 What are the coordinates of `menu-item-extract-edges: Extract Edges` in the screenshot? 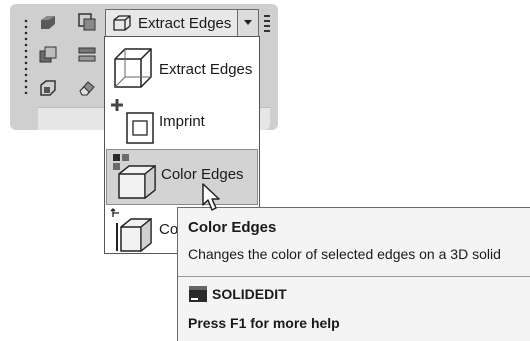 It's located at (182, 69).